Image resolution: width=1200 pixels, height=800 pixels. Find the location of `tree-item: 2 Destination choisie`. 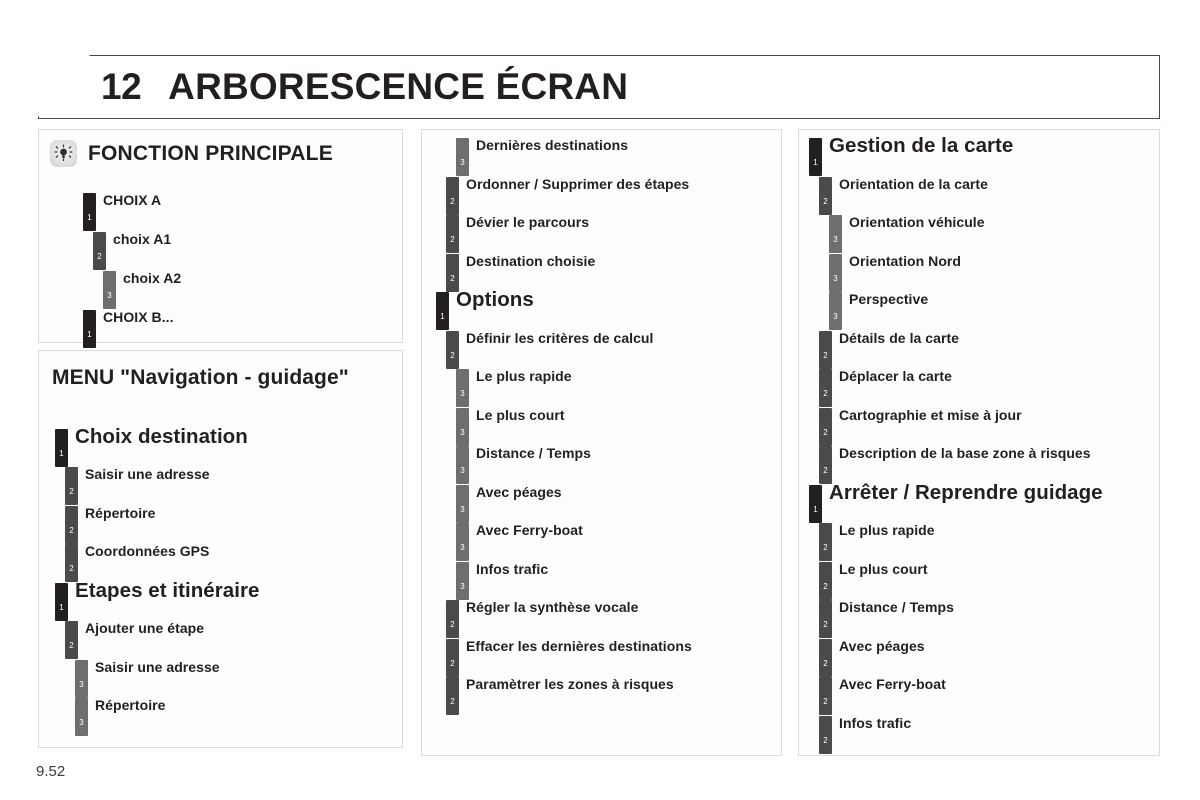

tree-item: 2 Destination choisie is located at coordinates (613, 272).